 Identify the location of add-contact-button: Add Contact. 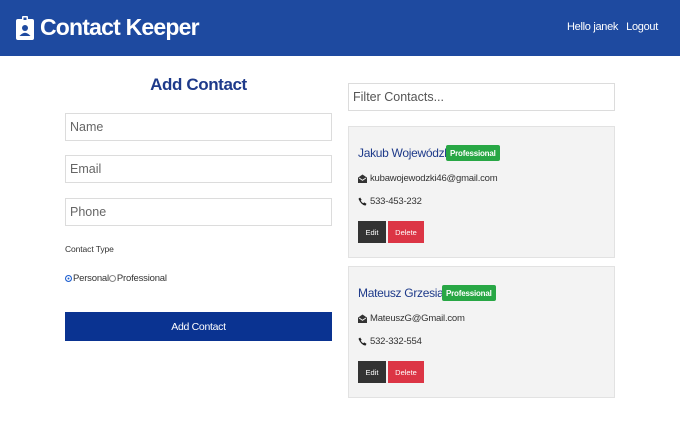
(198, 326).